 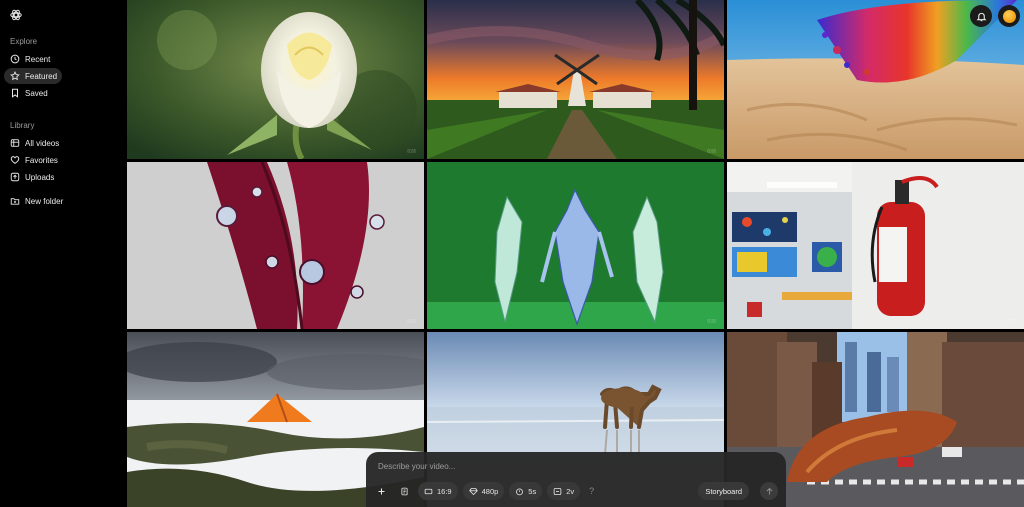 I want to click on arrow-up-icon, so click(x=769, y=490).